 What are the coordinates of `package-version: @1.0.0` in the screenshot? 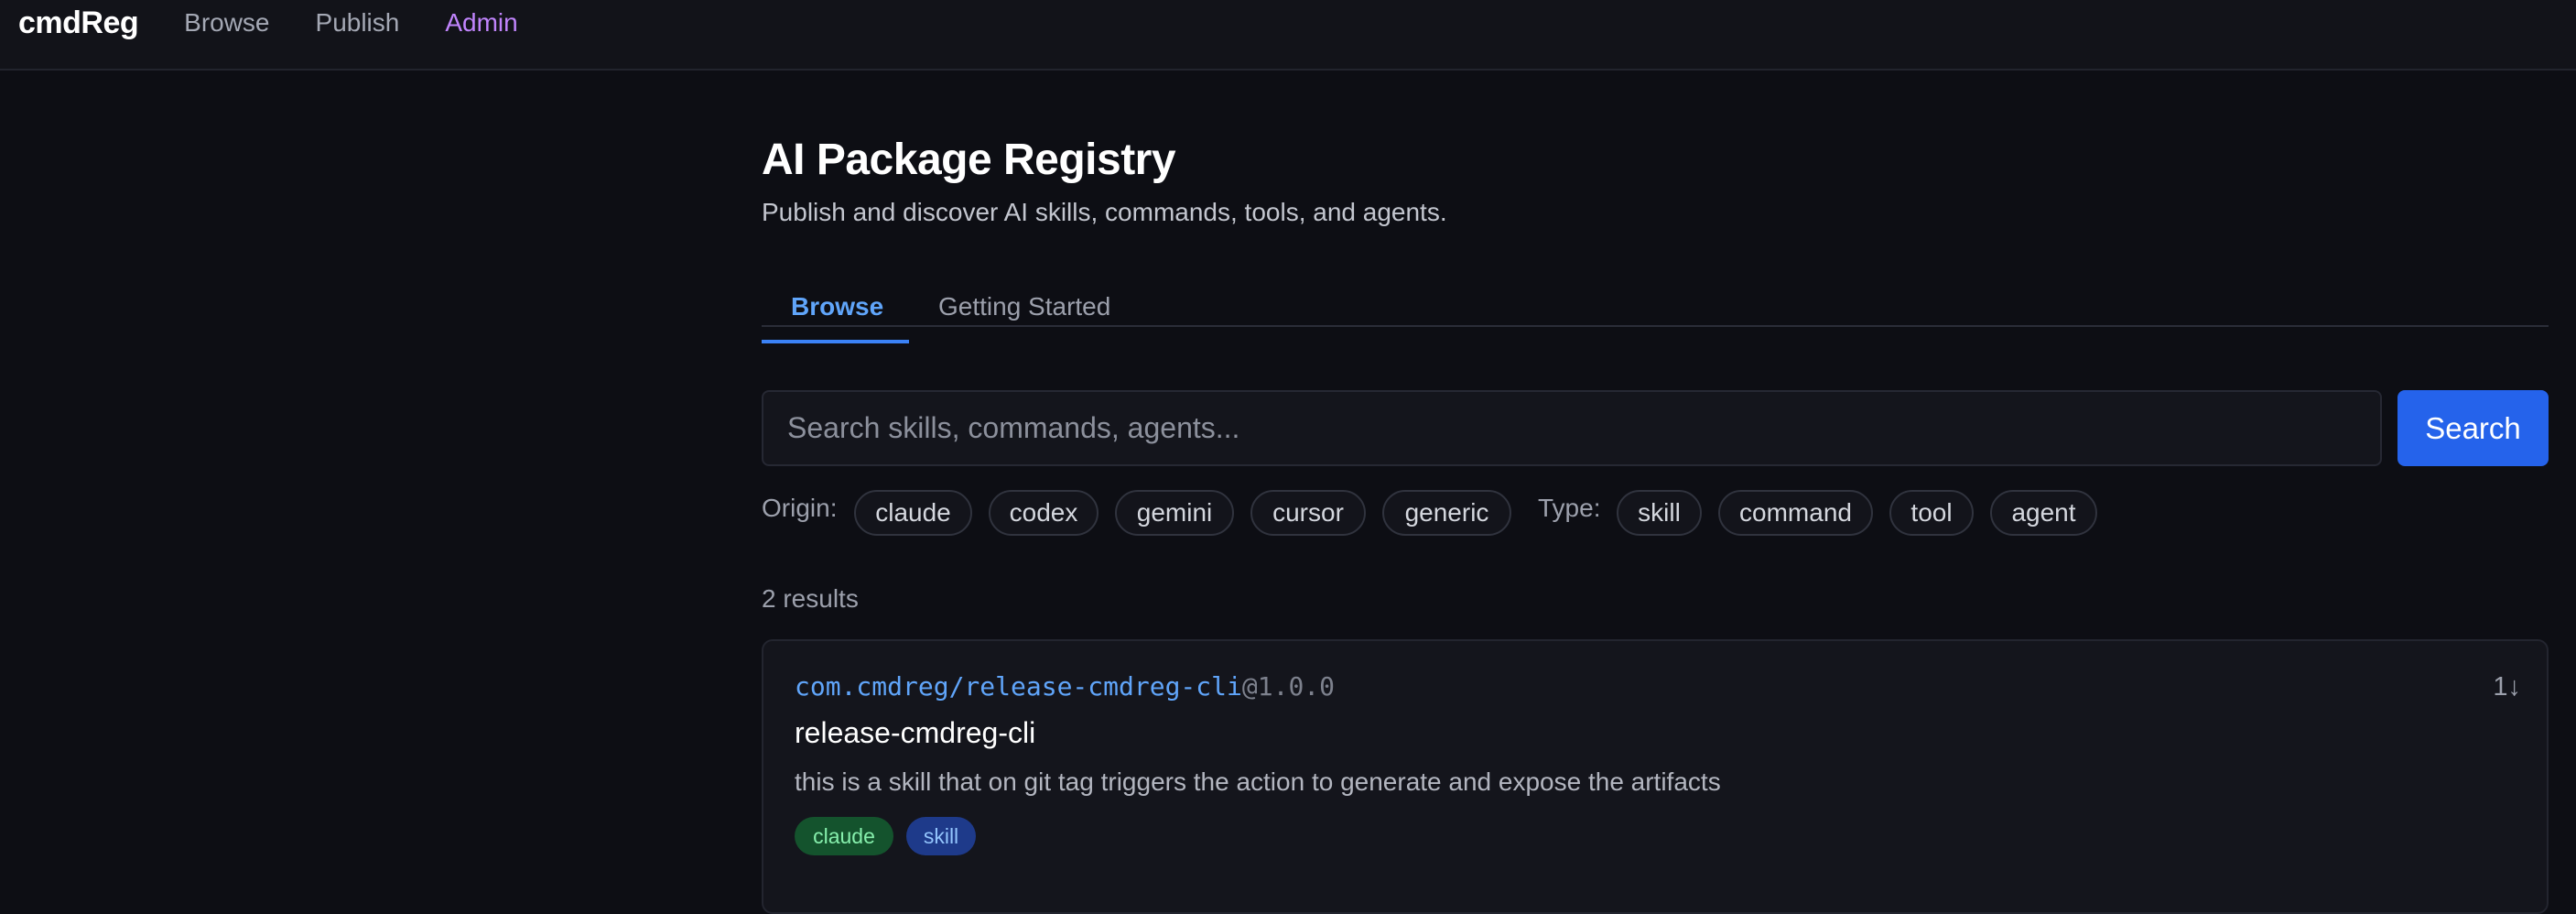 It's located at (1289, 686).